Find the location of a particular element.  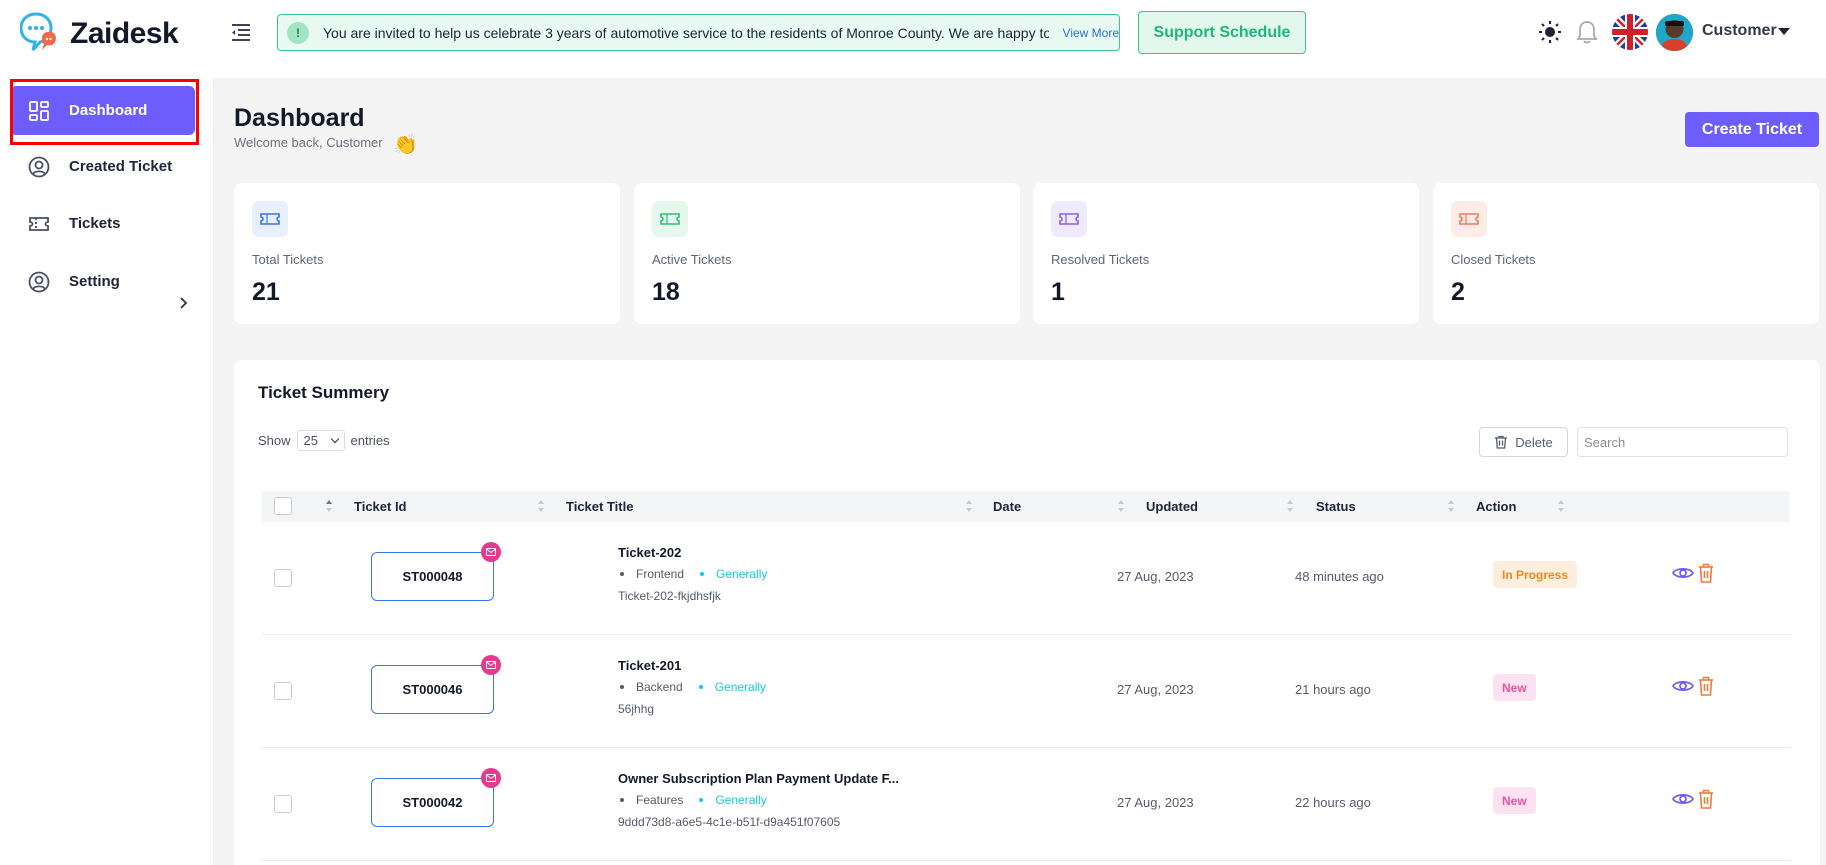

delete-button: Delete is located at coordinates (1523, 442).